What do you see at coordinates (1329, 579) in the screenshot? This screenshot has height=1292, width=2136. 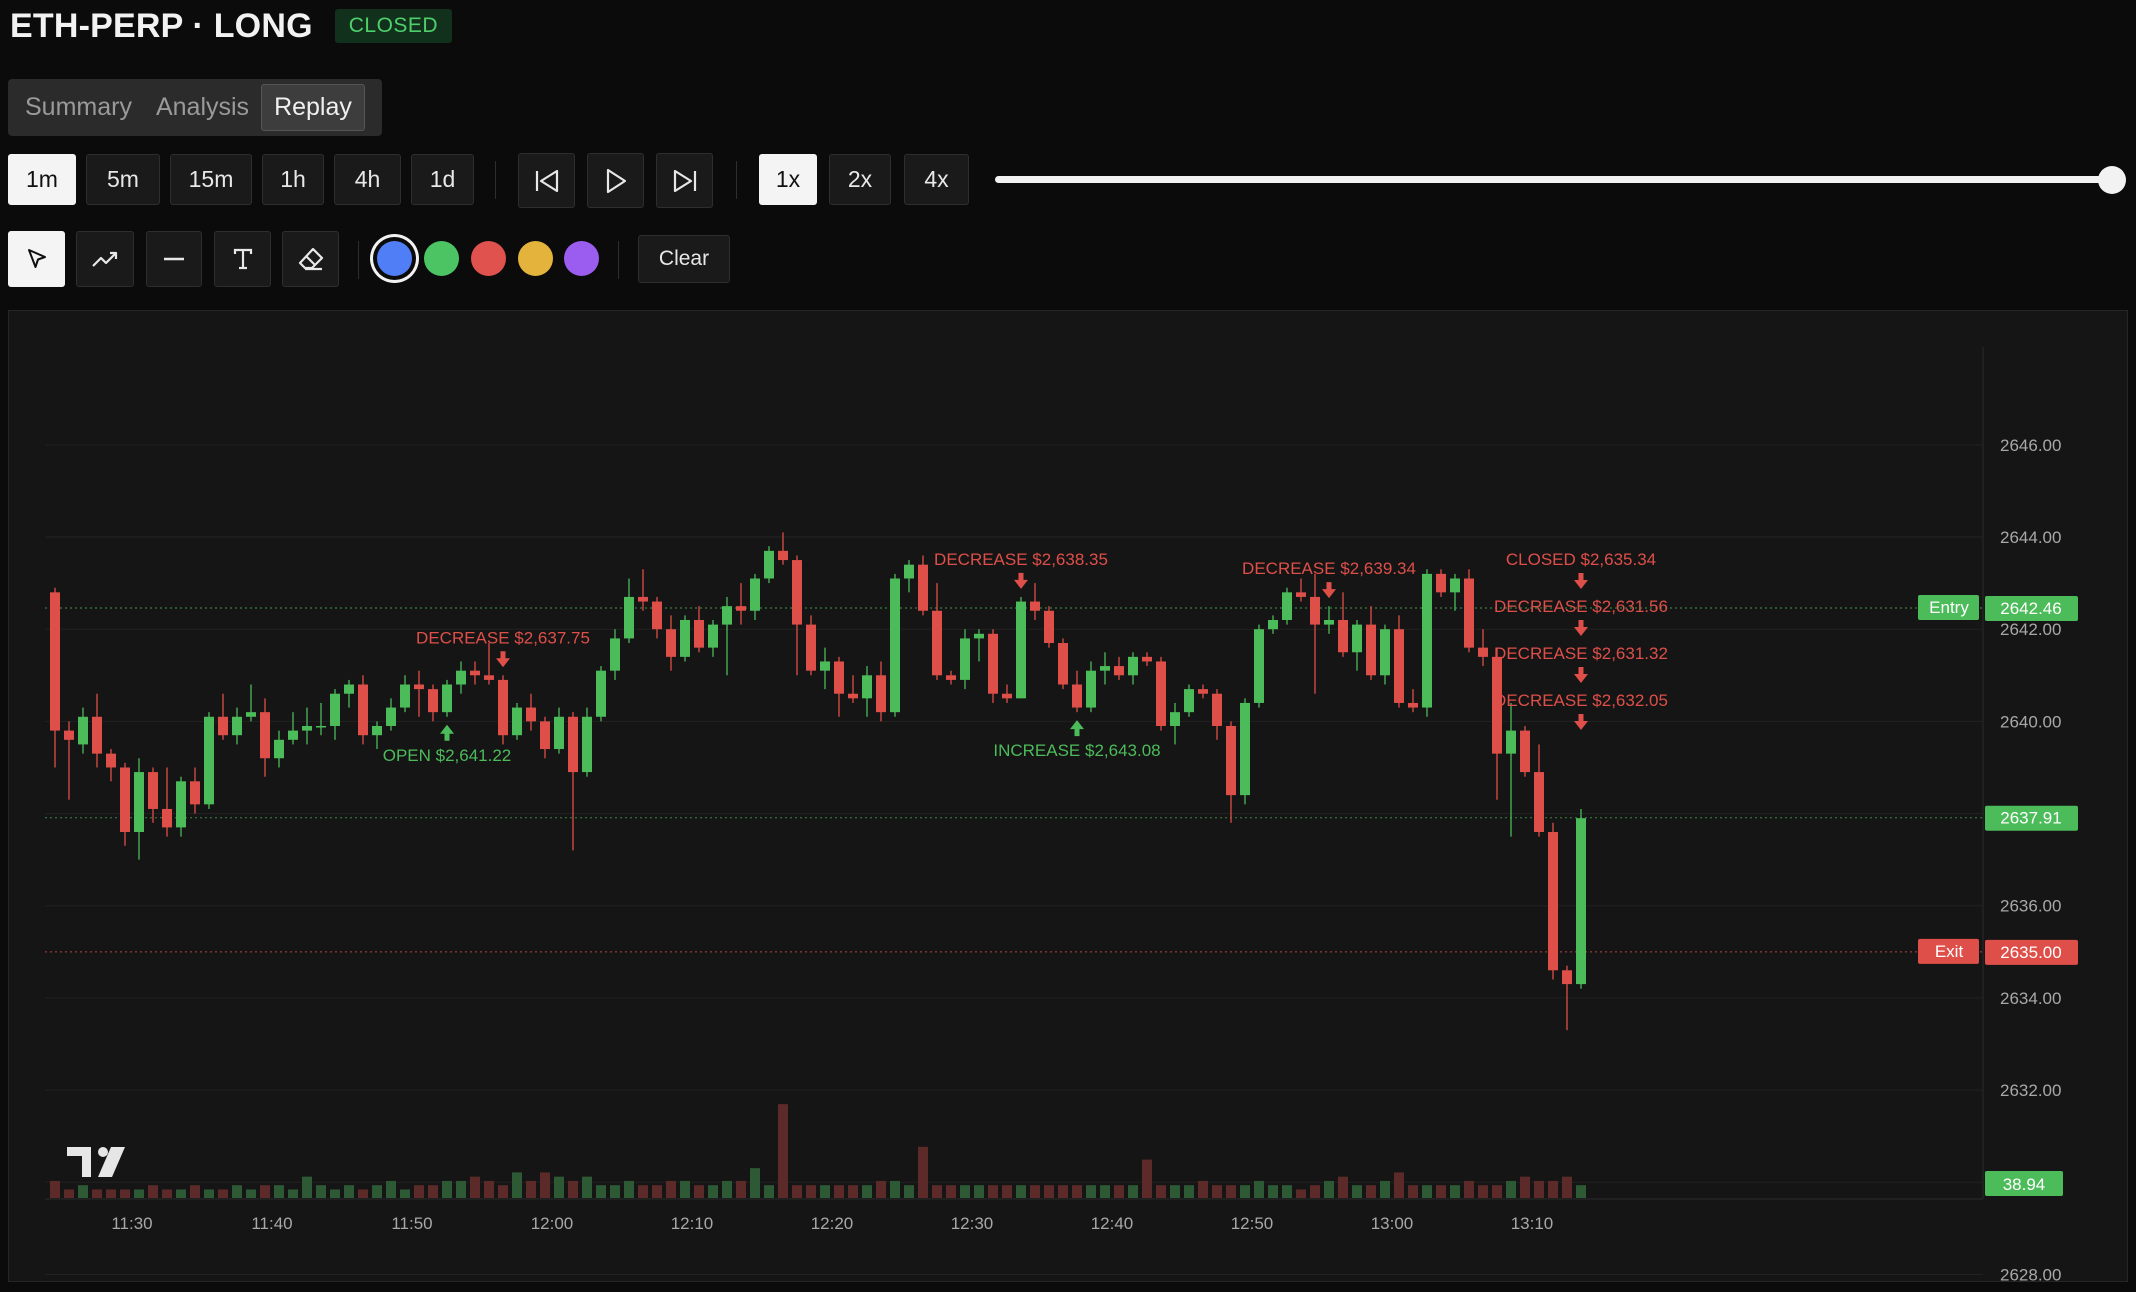 I see `trade-marker: DECREASE $2,639.34` at bounding box center [1329, 579].